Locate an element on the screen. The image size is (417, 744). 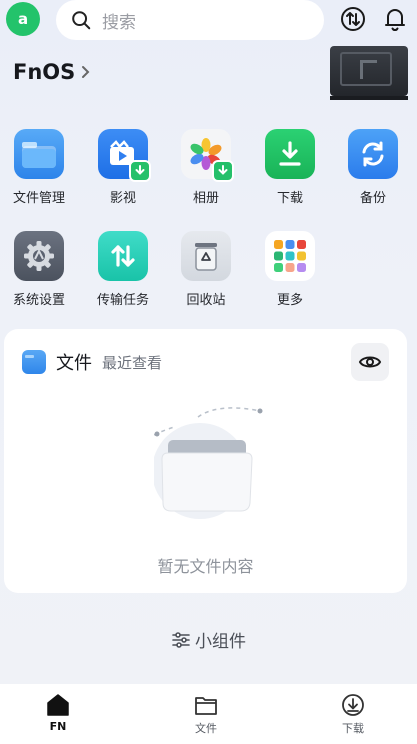
transfer-icon is located at coordinates (353, 19).